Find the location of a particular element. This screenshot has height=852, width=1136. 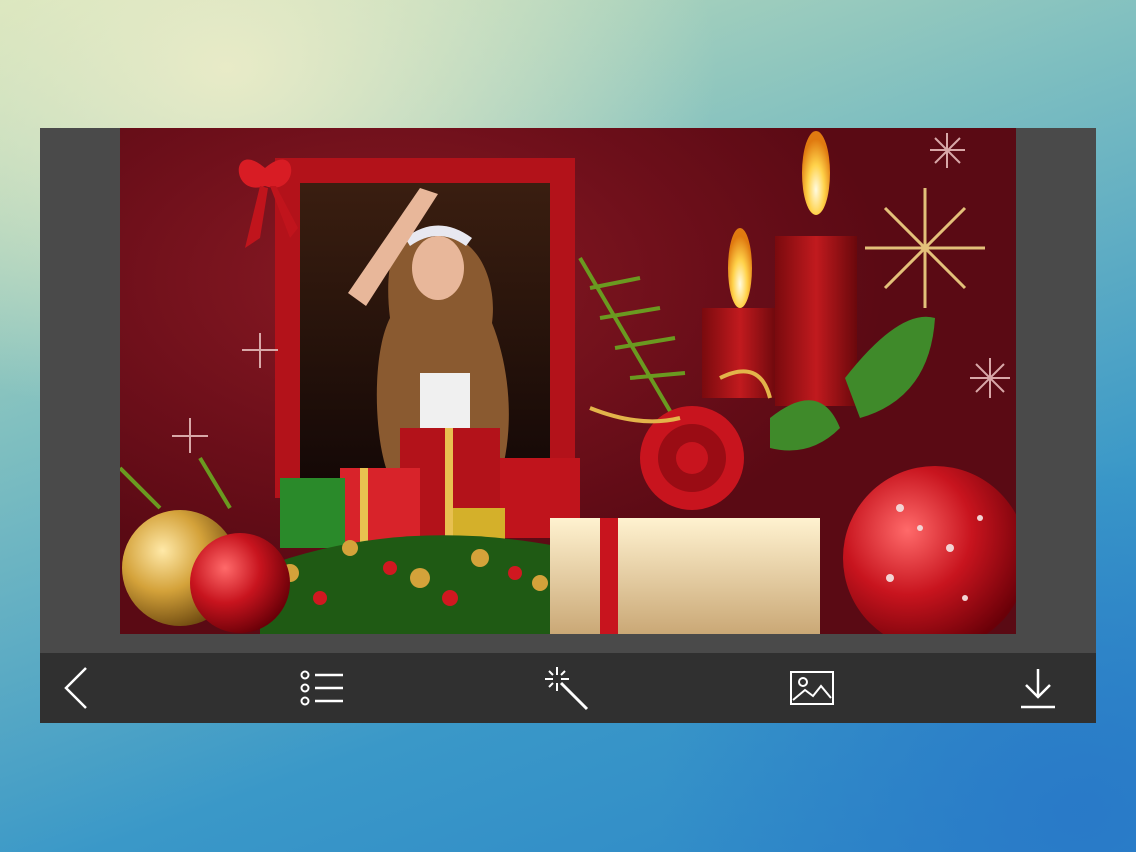

snowflake-decoration is located at coordinates (925, 248).